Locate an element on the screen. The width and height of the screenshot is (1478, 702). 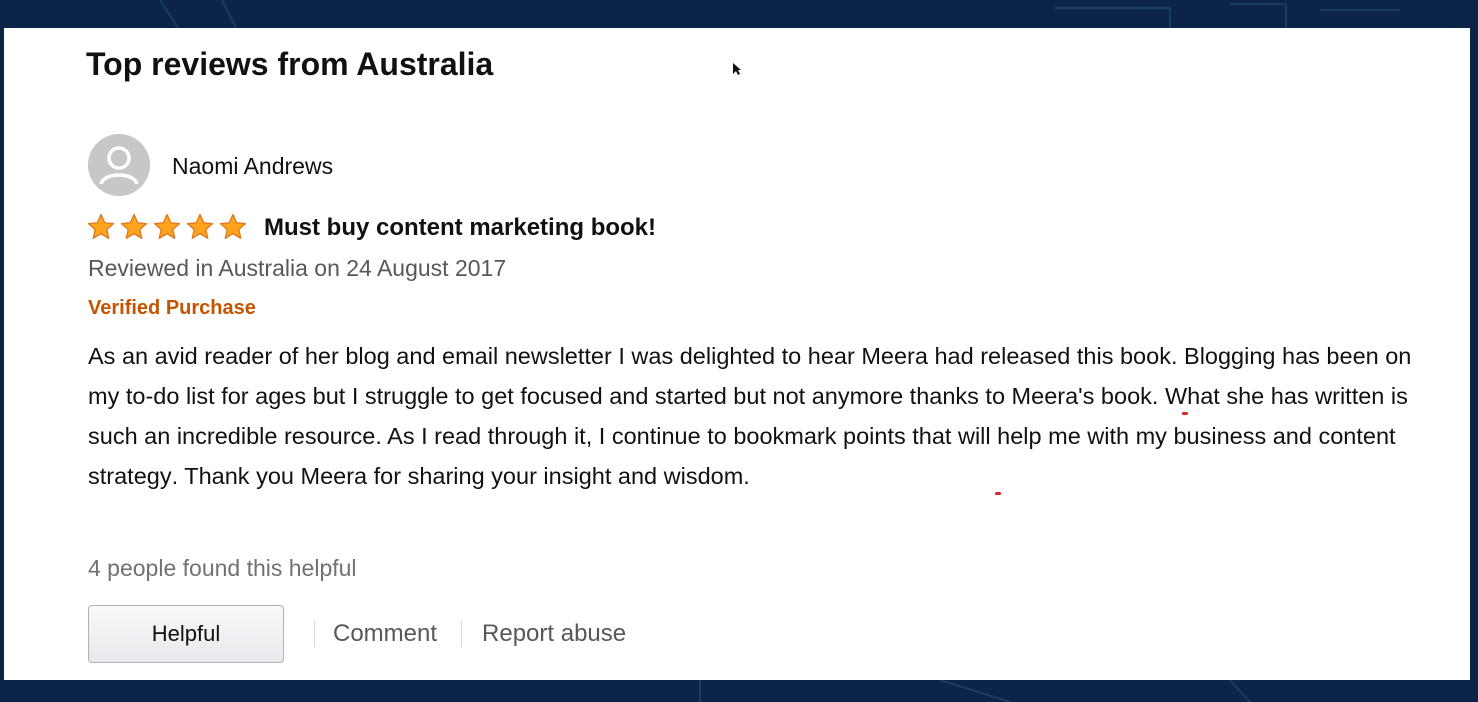
star-rating is located at coordinates (167, 229).